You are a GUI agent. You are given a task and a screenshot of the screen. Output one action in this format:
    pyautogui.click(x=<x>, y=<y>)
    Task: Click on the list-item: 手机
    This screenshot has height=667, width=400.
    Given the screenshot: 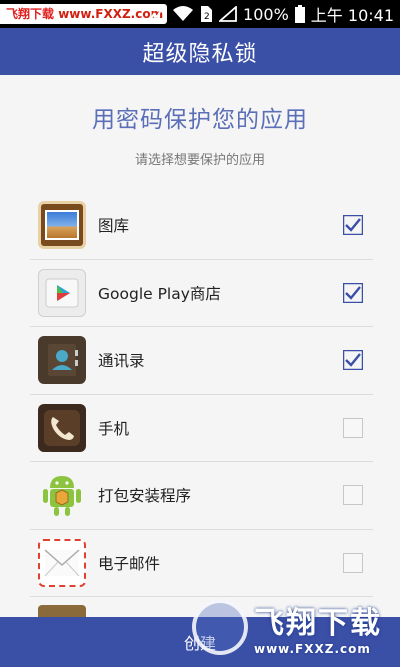 What is the action you would take?
    pyautogui.click(x=201, y=428)
    